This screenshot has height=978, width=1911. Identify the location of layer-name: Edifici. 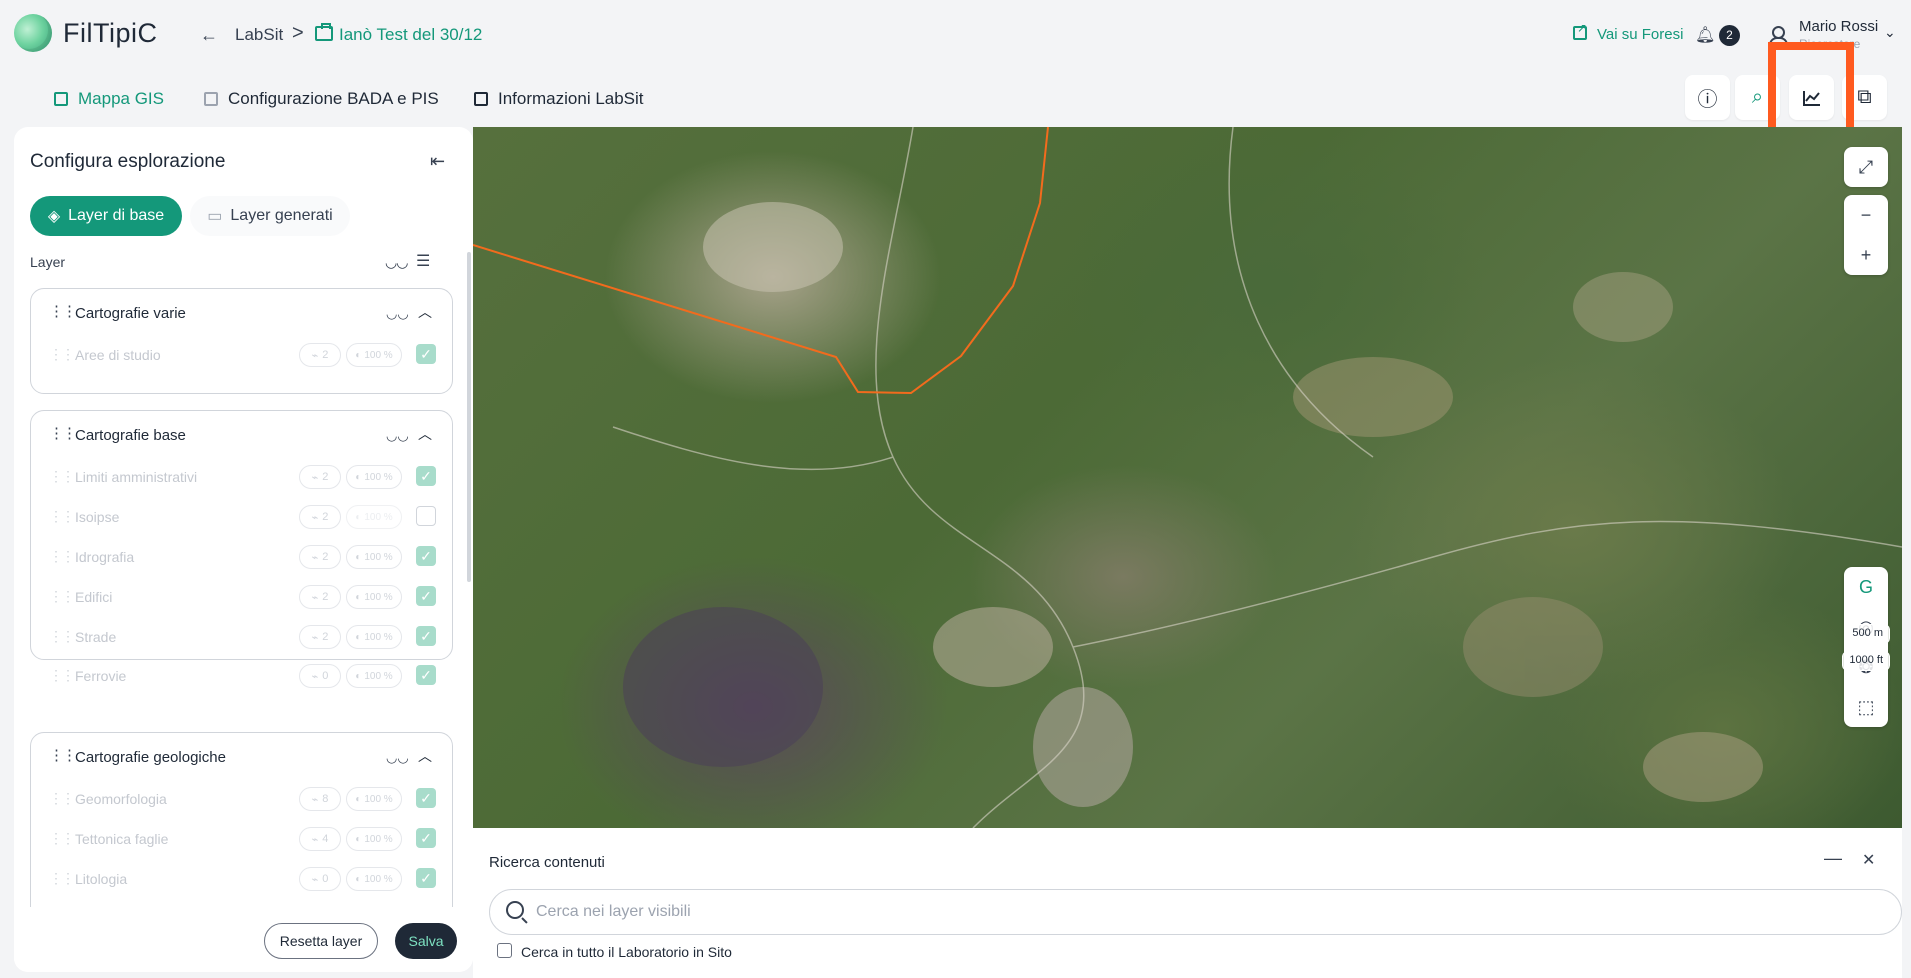
(94, 597).